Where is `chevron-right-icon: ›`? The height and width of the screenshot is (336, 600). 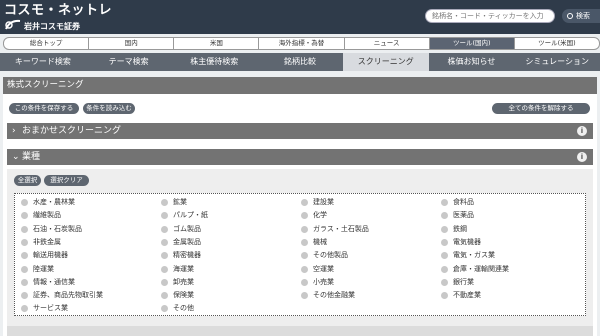 chevron-right-icon: › is located at coordinates (14, 131).